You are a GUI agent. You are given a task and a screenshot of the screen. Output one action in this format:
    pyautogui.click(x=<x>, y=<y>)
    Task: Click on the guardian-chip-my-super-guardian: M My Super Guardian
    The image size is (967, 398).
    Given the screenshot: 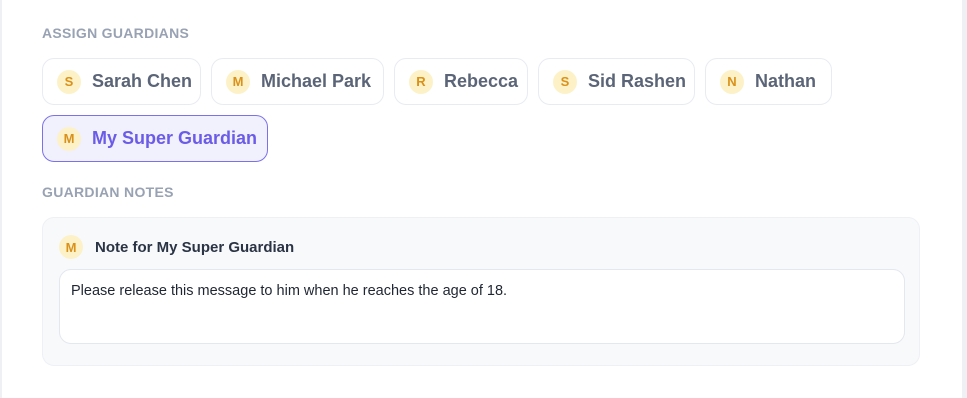 What is the action you would take?
    pyautogui.click(x=155, y=138)
    